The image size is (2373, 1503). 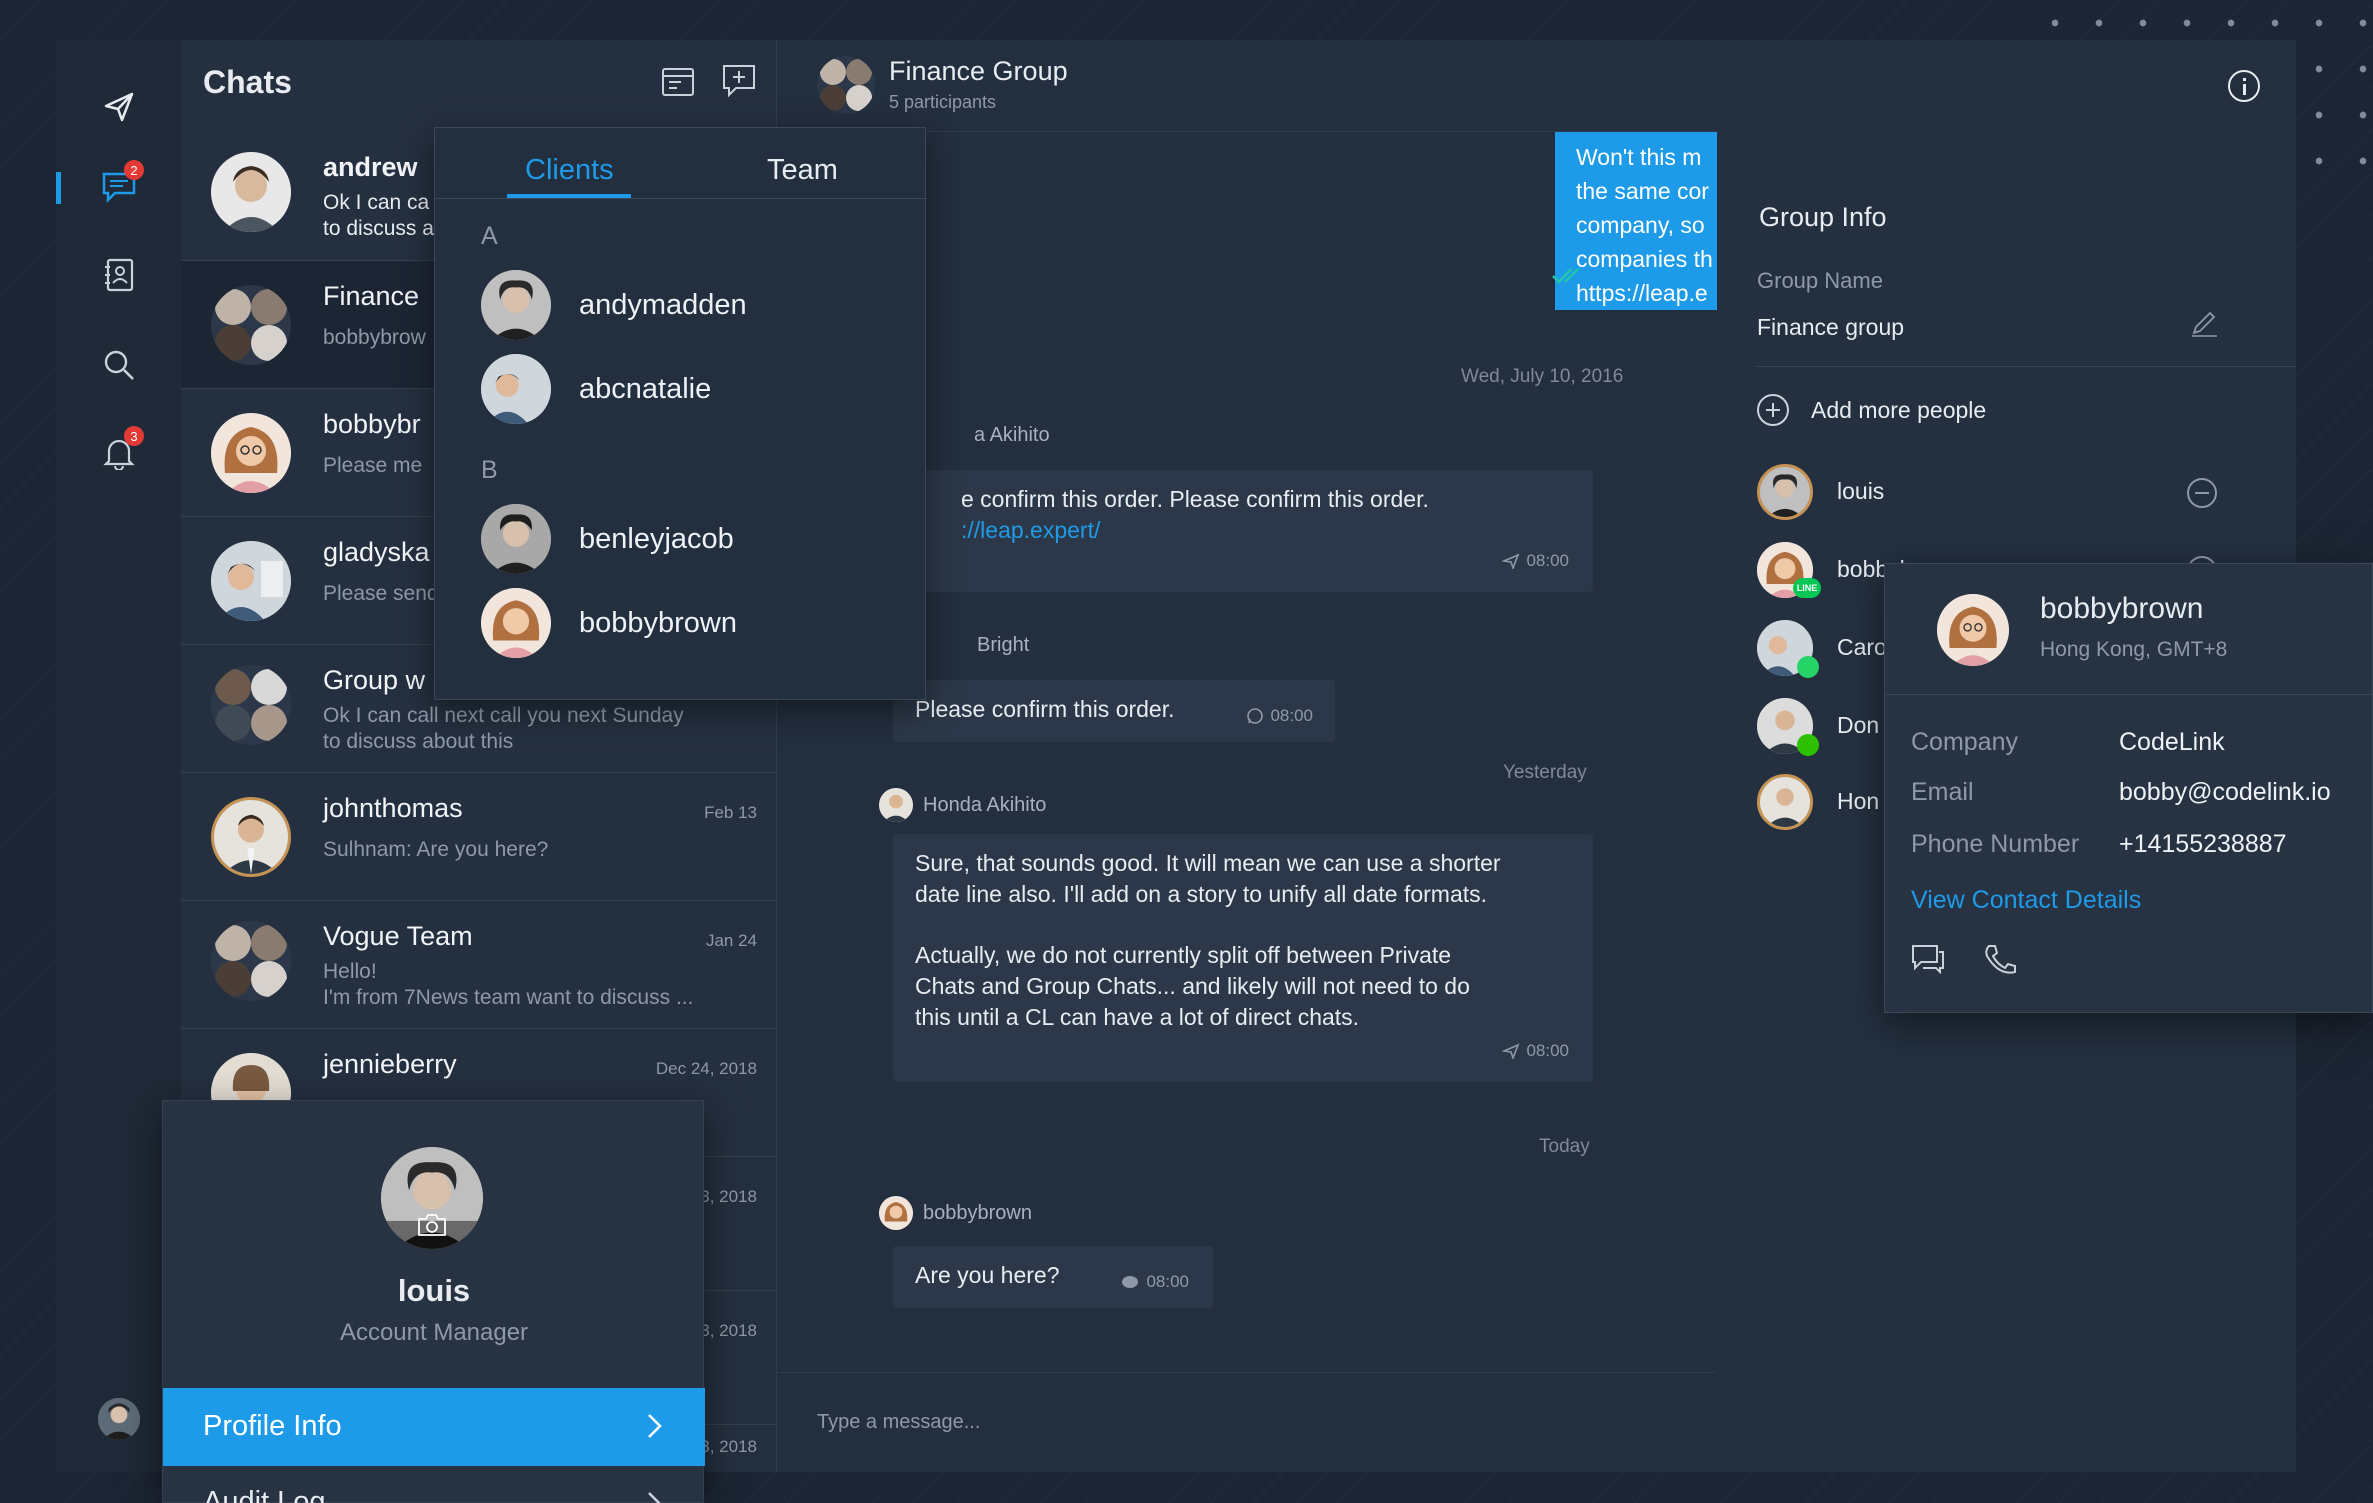 What do you see at coordinates (122, 449) in the screenshot?
I see `bell-icon: 3` at bounding box center [122, 449].